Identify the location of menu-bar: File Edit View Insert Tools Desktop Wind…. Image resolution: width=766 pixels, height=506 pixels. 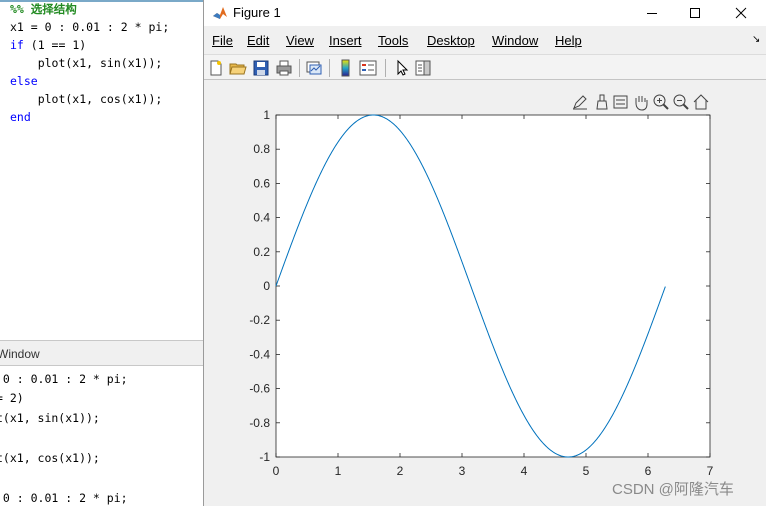
(485, 41).